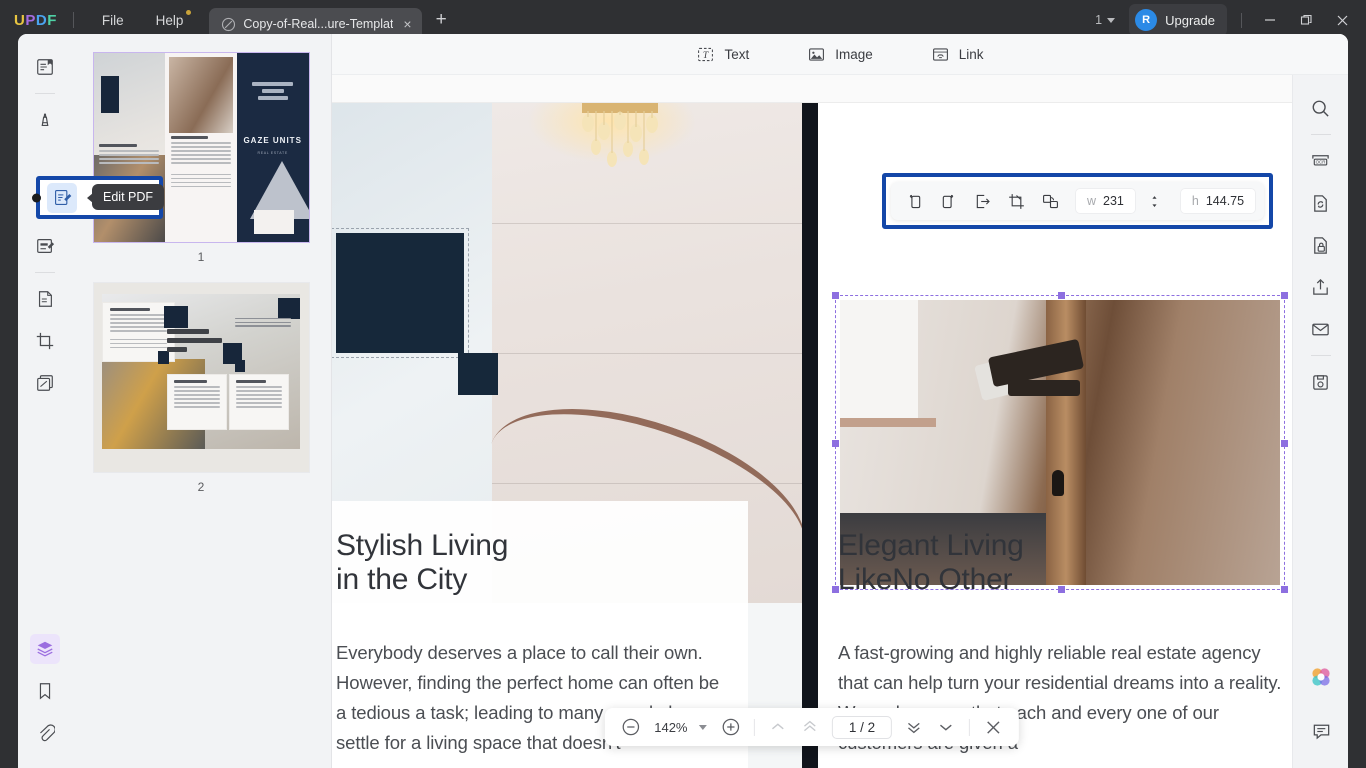 This screenshot has width=1366, height=768. I want to click on resize-handle-top-right, so click(1284, 295).